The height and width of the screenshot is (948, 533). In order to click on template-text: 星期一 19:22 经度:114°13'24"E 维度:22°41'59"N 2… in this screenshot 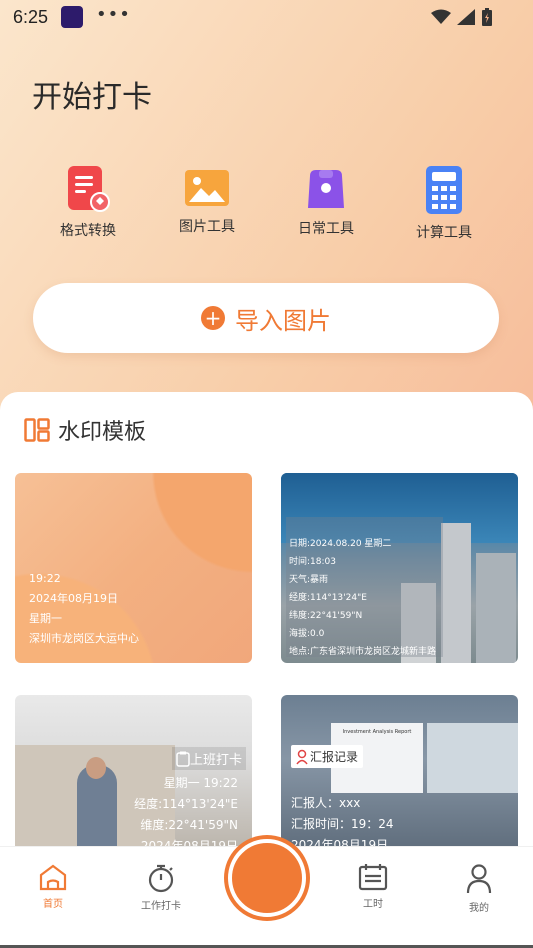, I will do `click(186, 814)`.